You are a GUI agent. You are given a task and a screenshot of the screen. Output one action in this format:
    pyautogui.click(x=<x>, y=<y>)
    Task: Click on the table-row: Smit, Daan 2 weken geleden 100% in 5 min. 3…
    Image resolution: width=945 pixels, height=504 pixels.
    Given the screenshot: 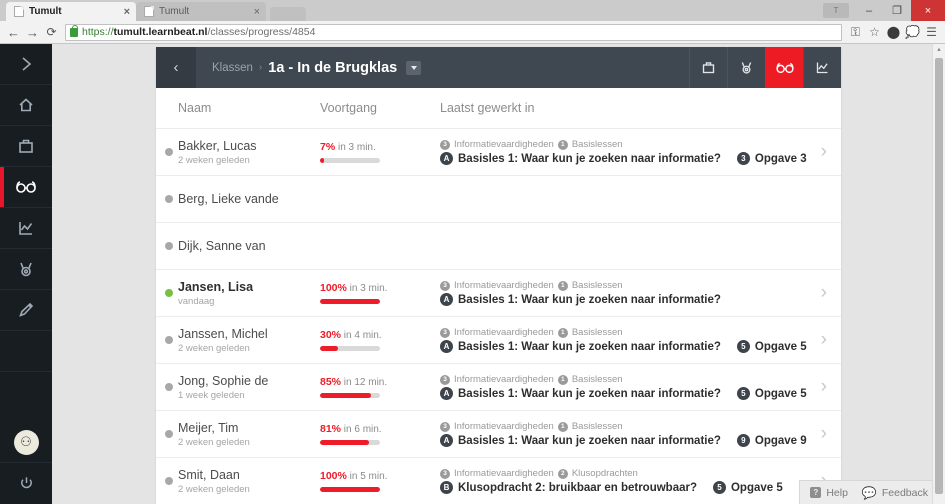 What is the action you would take?
    pyautogui.click(x=498, y=481)
    